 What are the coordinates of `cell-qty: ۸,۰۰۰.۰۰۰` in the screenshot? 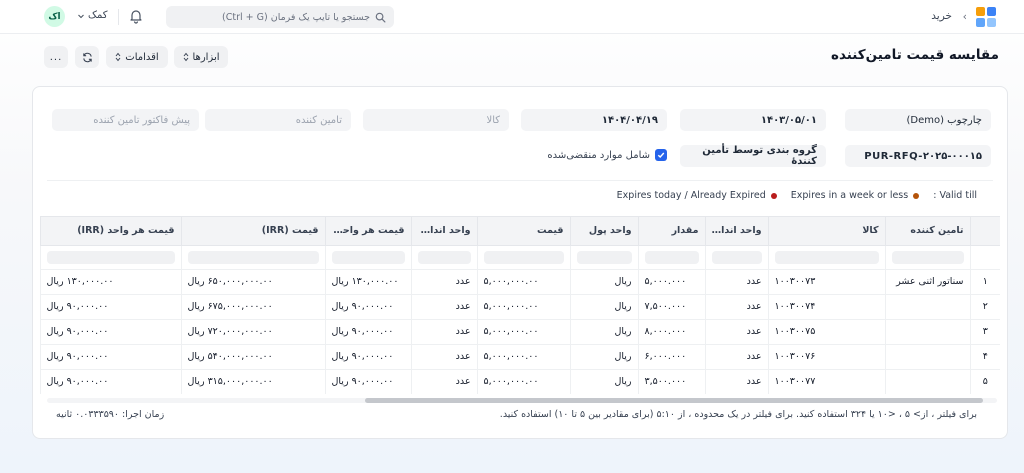 It's located at (671, 331).